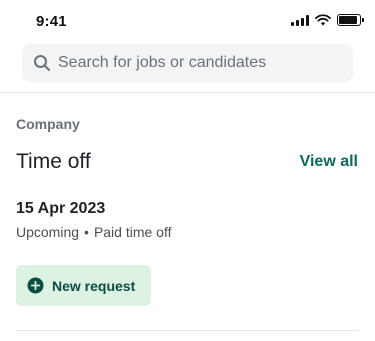 The image size is (375, 341). I want to click on new-request-button: New request, so click(83, 285).